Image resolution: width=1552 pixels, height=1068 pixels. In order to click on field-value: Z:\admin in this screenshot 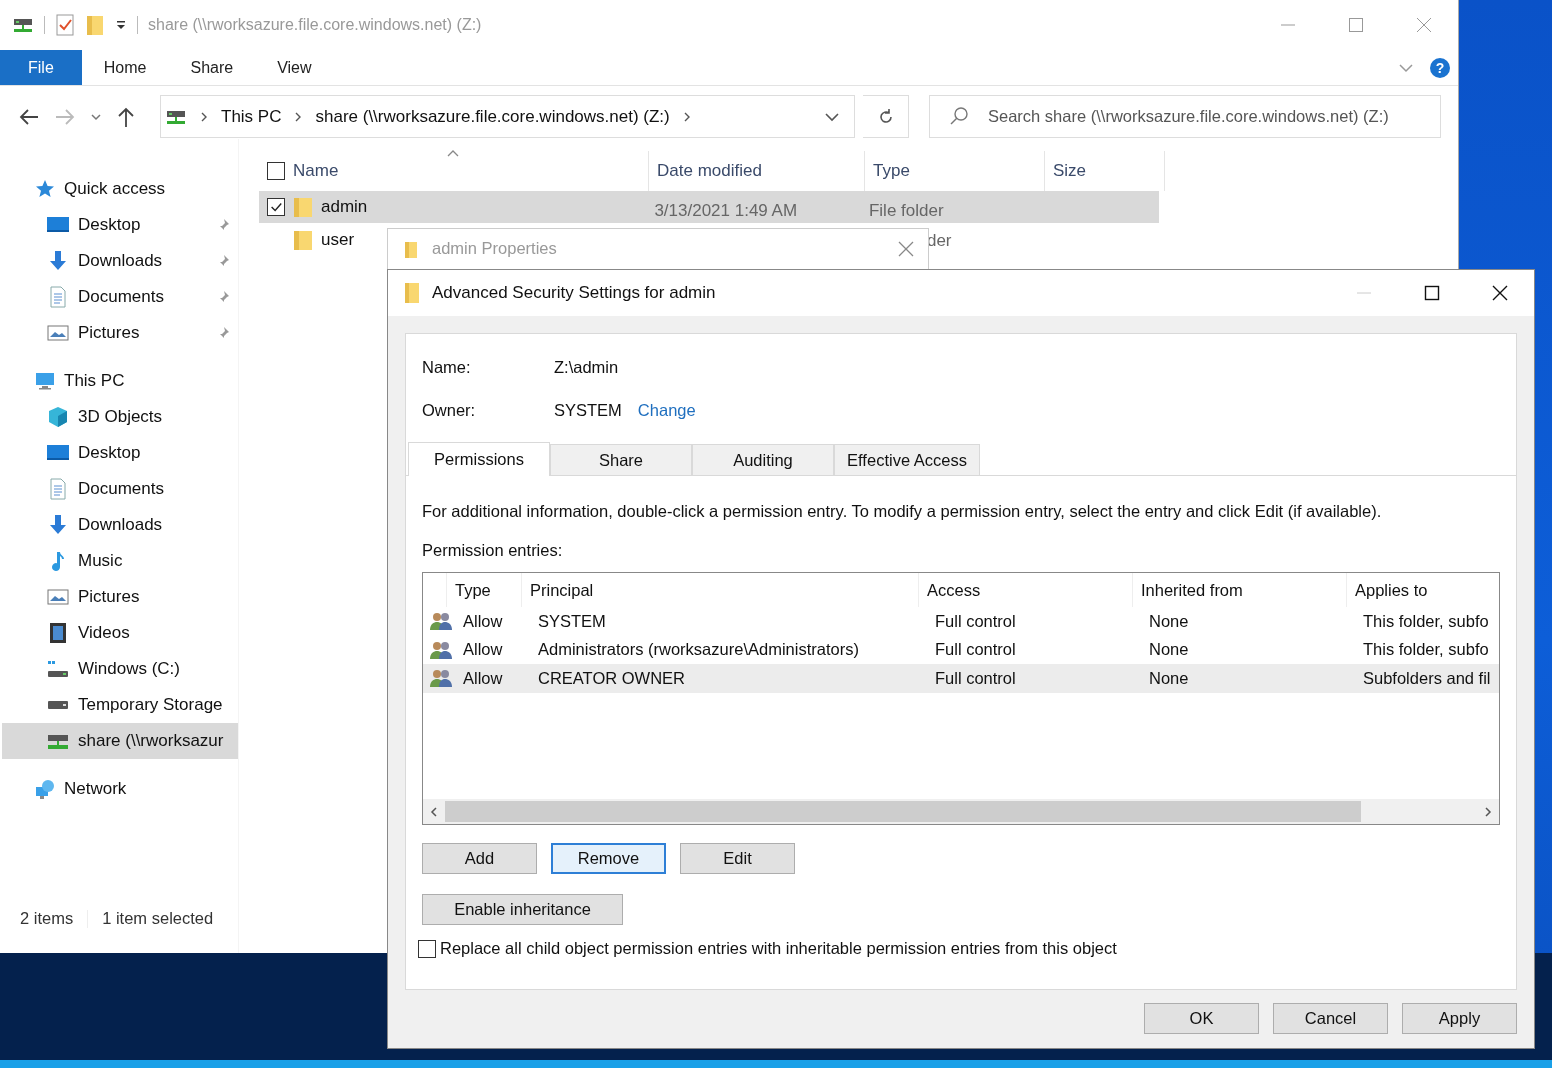, I will do `click(586, 367)`.